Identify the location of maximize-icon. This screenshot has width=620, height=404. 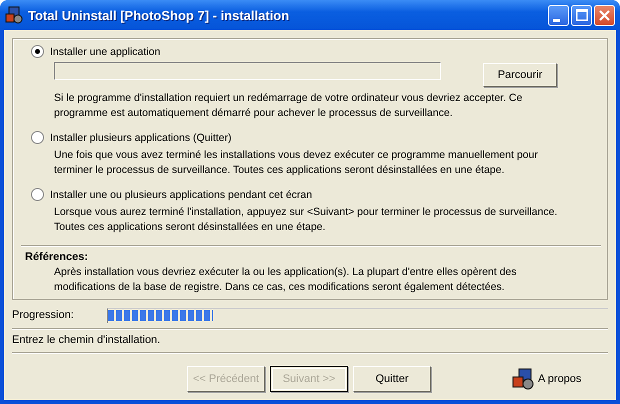
(582, 15).